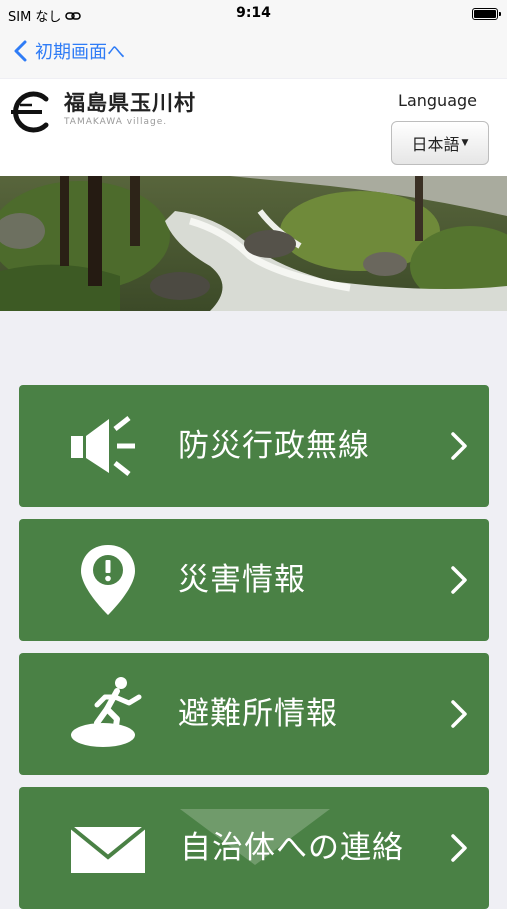  Describe the element at coordinates (242, 580) in the screenshot. I see `menu-label: 災害情報` at that location.